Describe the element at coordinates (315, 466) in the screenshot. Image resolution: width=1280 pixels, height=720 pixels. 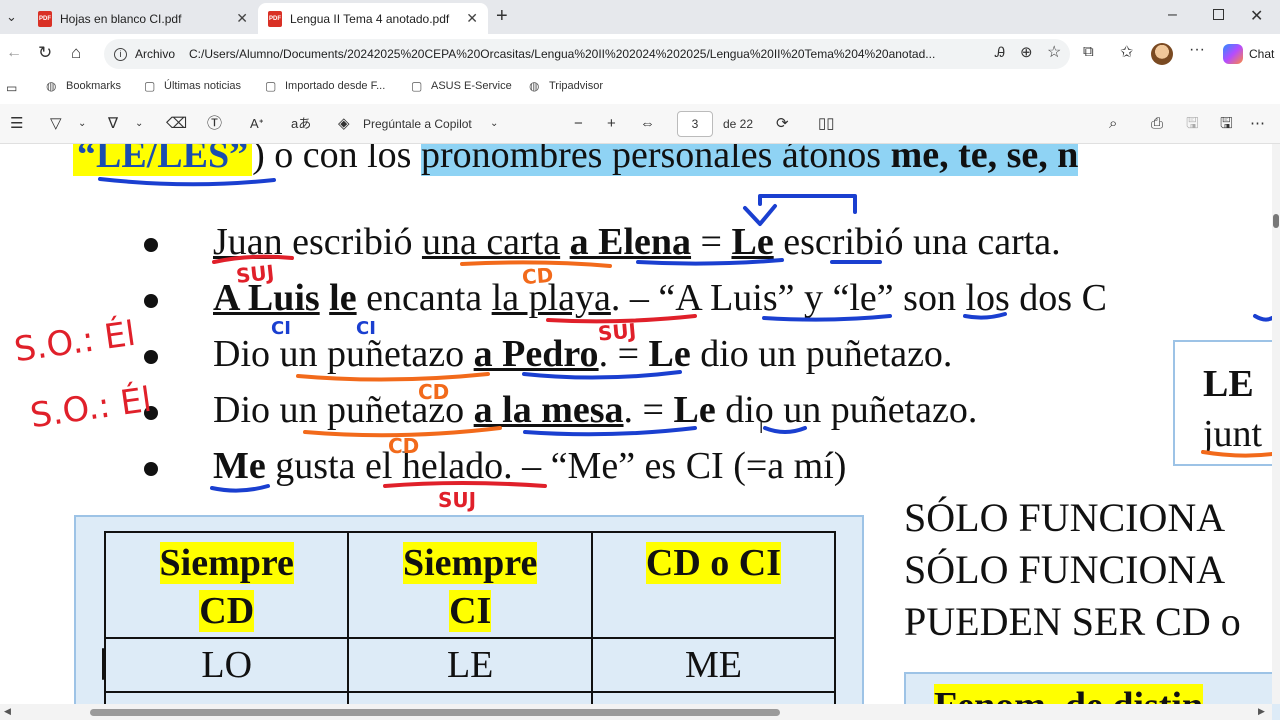
I see `example-text: gusta` at that location.